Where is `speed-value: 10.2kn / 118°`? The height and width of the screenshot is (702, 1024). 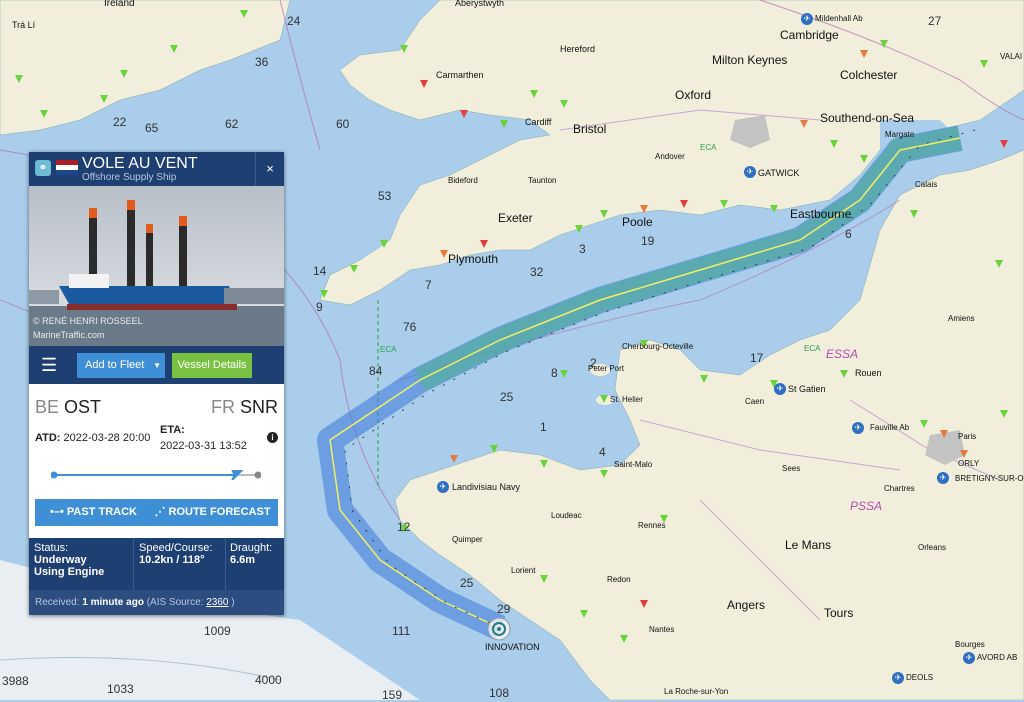
speed-value: 10.2kn / 118° is located at coordinates (172, 560).